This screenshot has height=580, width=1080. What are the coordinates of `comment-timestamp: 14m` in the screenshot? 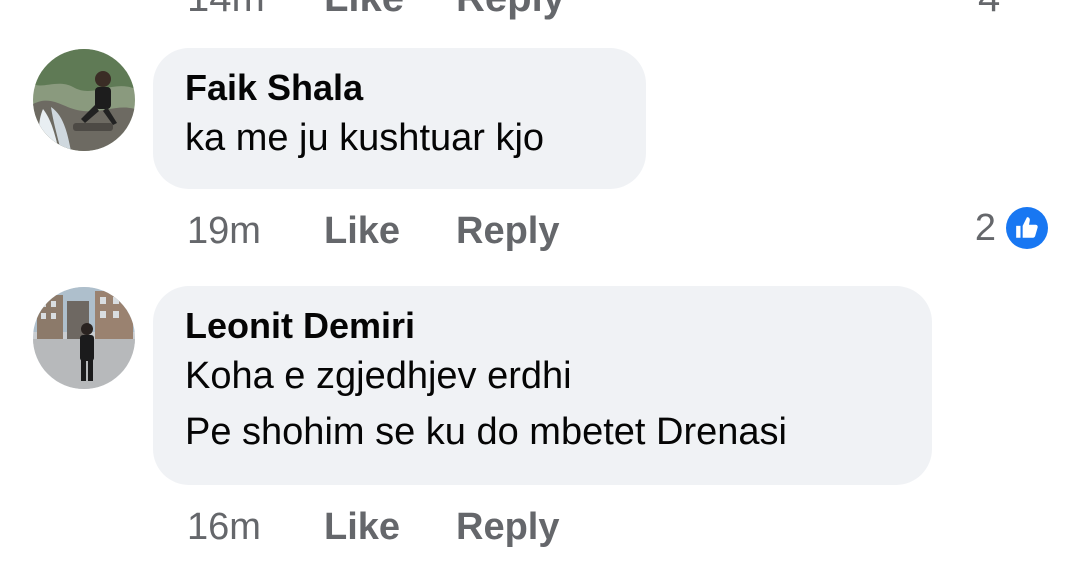 It's located at (226, 10).